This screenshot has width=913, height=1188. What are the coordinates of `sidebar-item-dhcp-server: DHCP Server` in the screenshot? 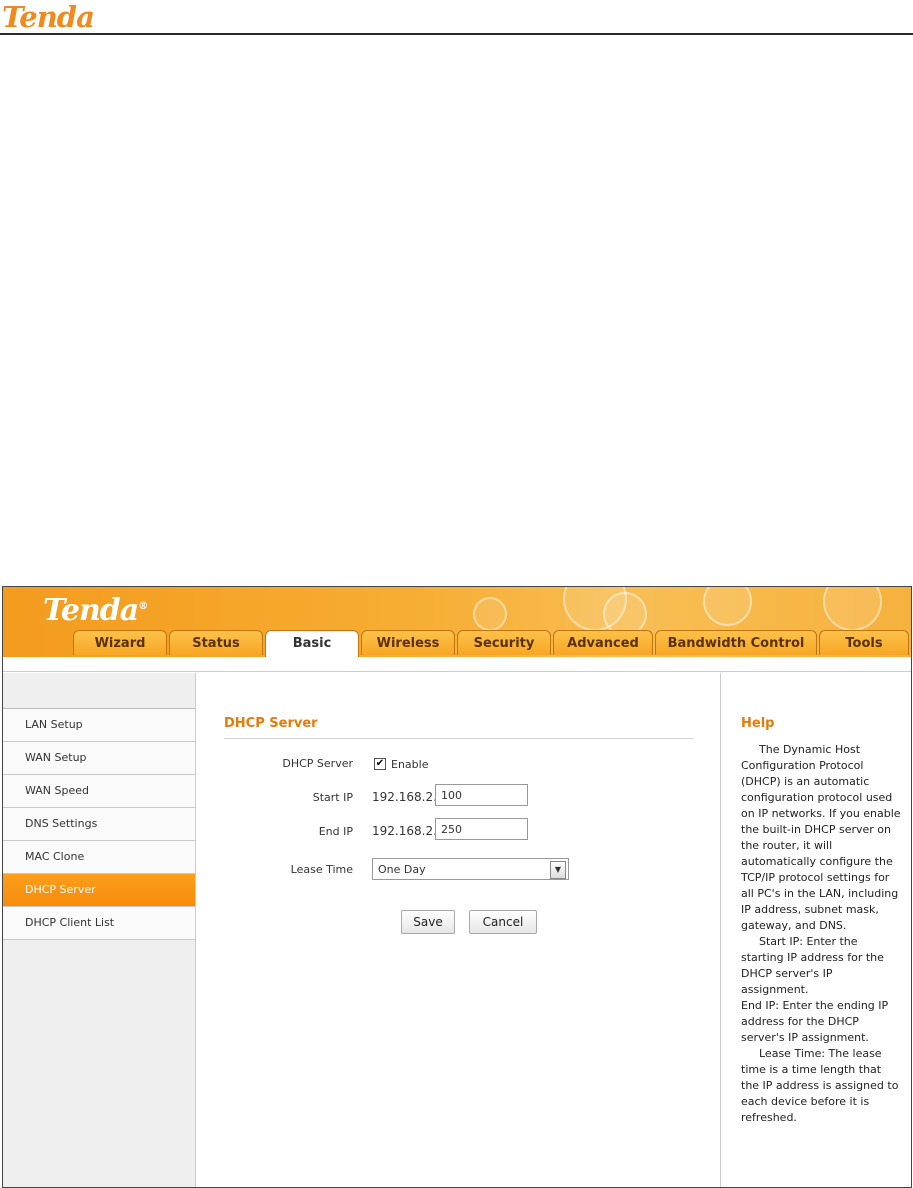 It's located at (99, 890).